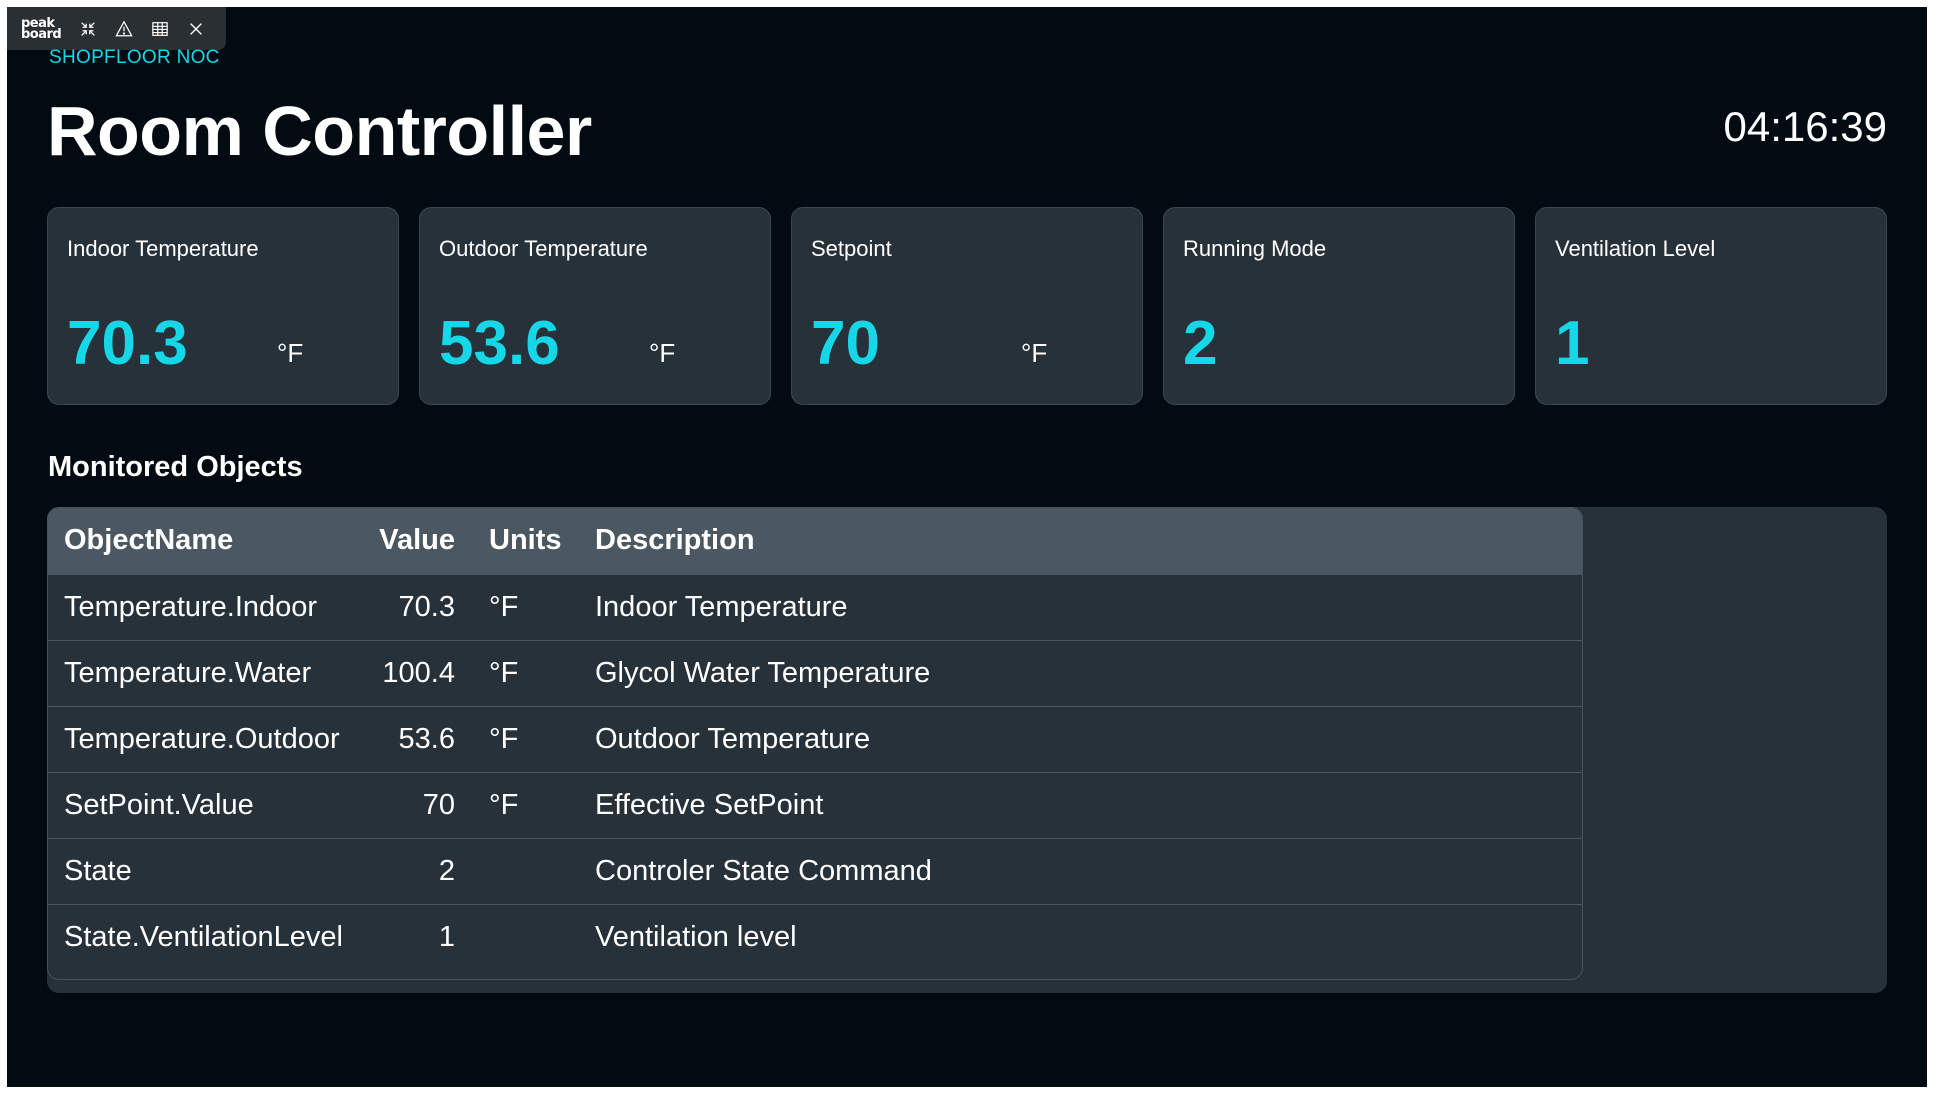 The height and width of the screenshot is (1094, 1934). What do you see at coordinates (206, 672) in the screenshot?
I see `cell-objectname: Temperature.Water` at bounding box center [206, 672].